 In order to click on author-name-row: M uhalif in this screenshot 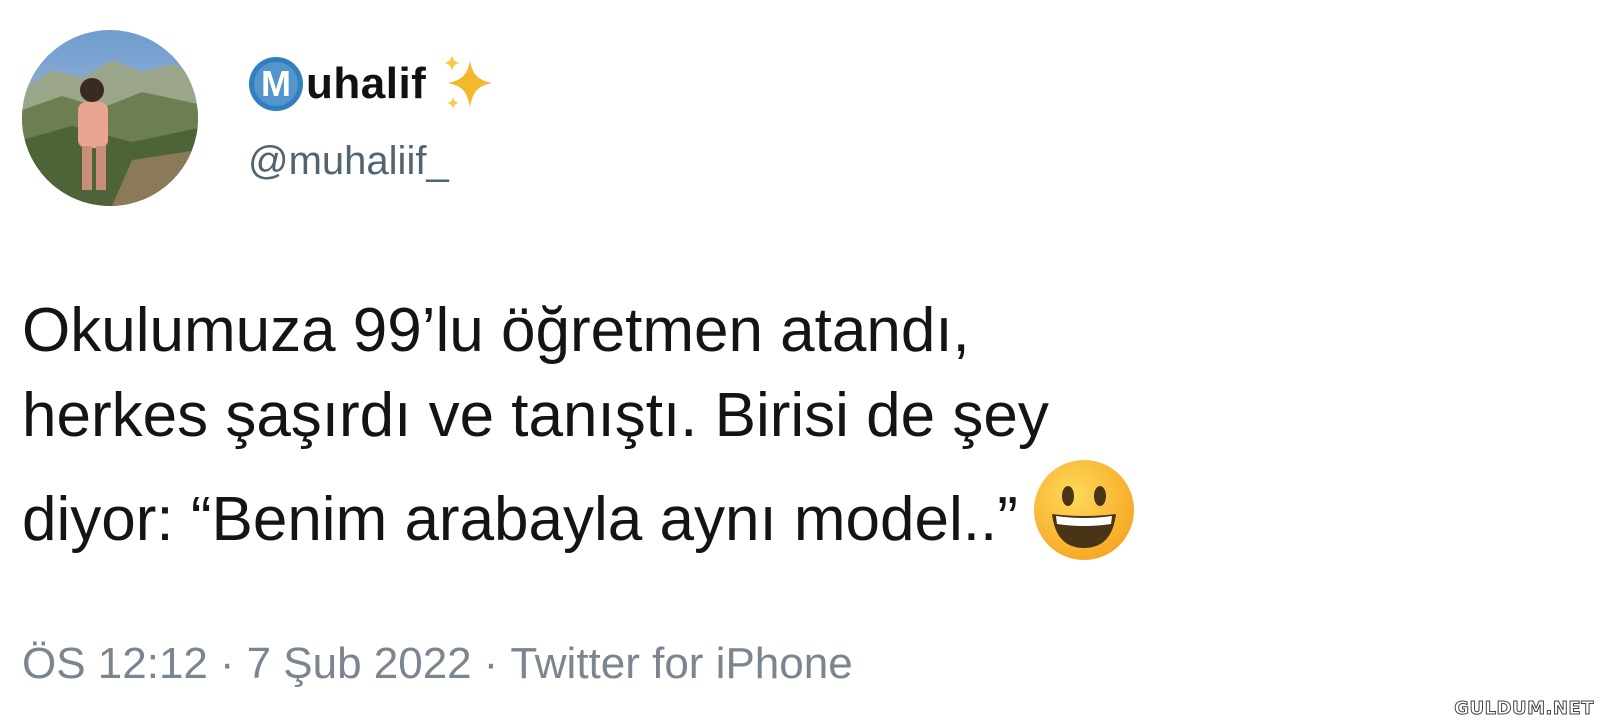, I will do `click(375, 84)`.